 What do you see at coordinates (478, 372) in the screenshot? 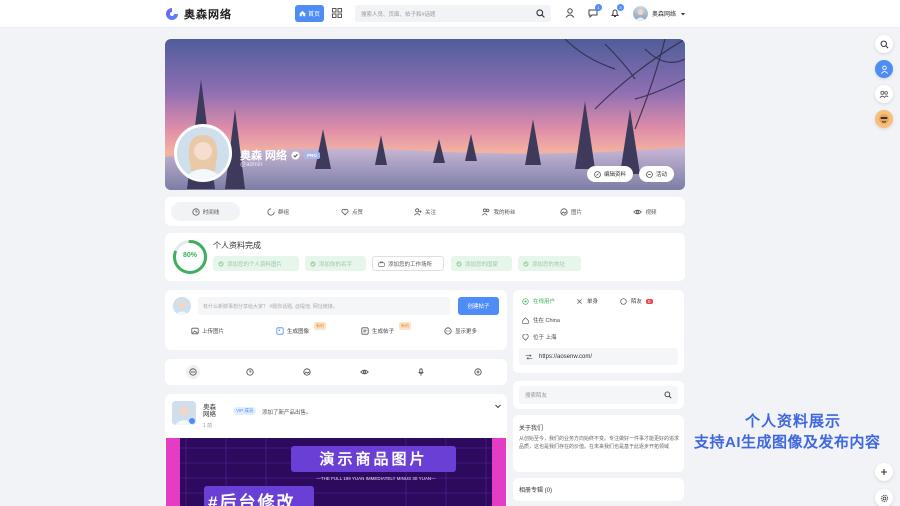
I see `filter-plus-icon` at bounding box center [478, 372].